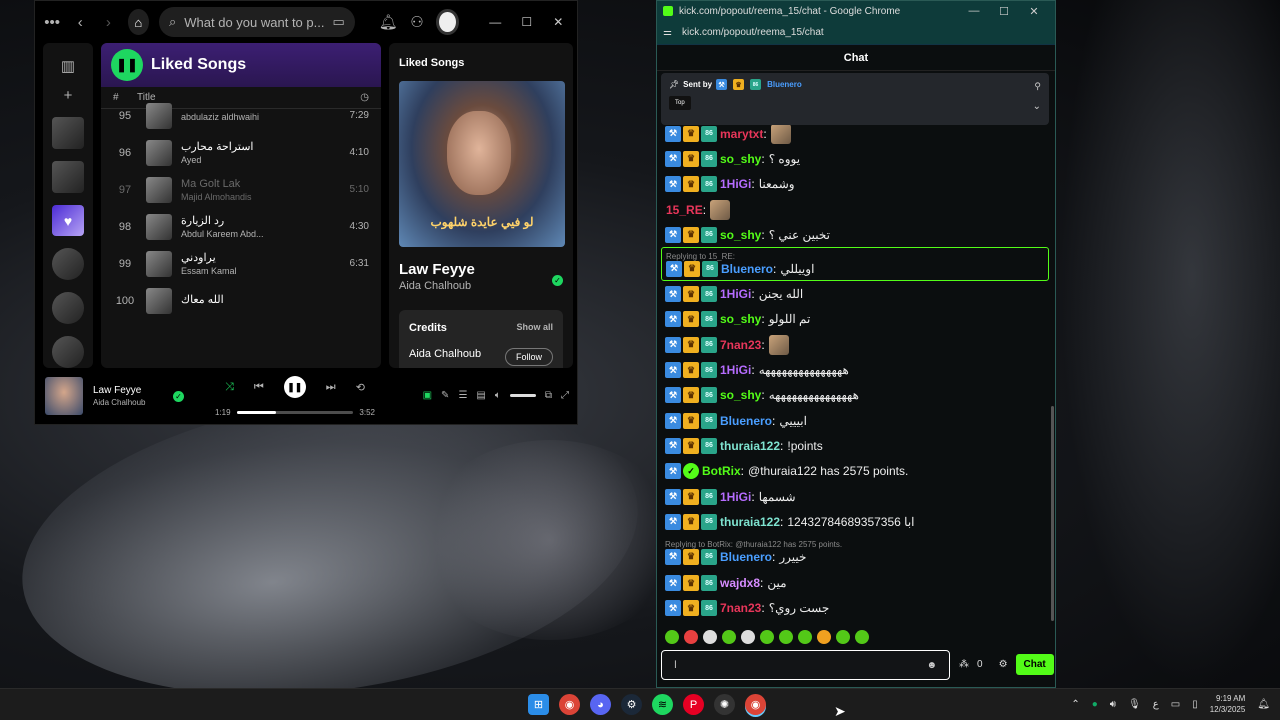 This screenshot has height=720, width=1280. Describe the element at coordinates (855, 264) in the screenshot. I see `chat-message: Replying to 15_RE: ⚒ ♛ 86 Bluenero: اوييللي` at that location.